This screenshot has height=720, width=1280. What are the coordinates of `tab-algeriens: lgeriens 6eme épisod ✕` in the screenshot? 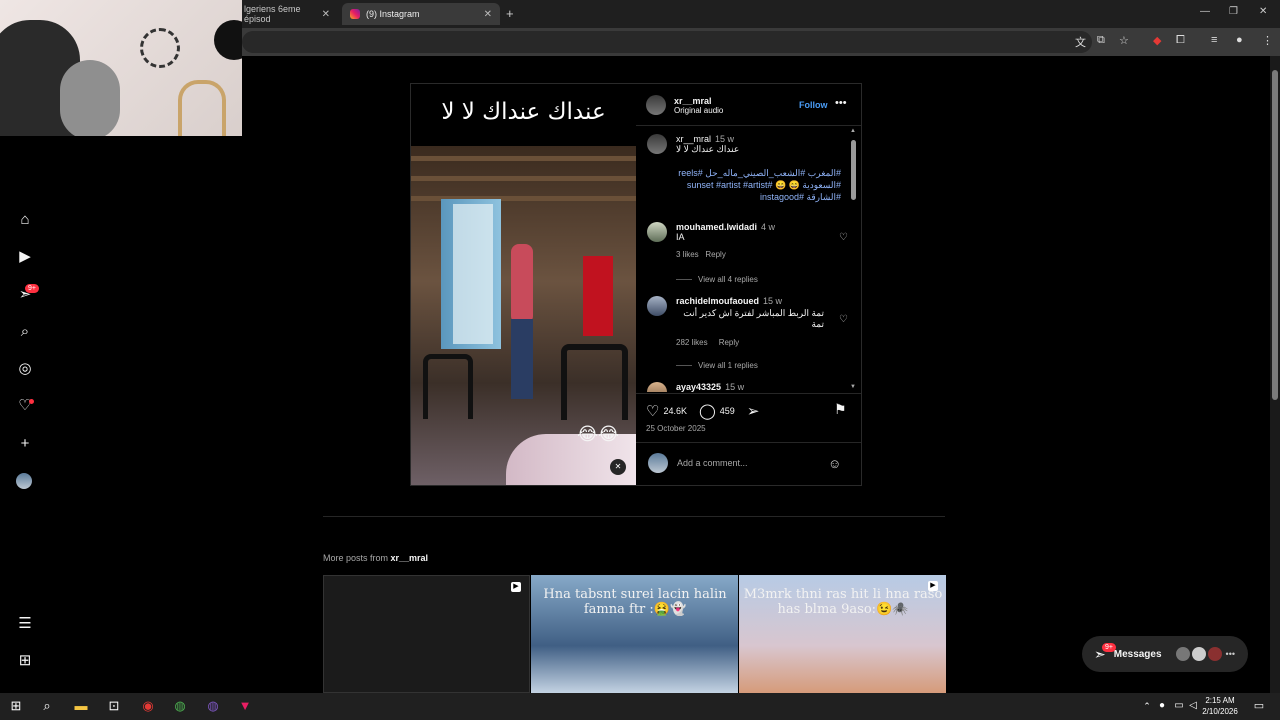 It's located at (287, 14).